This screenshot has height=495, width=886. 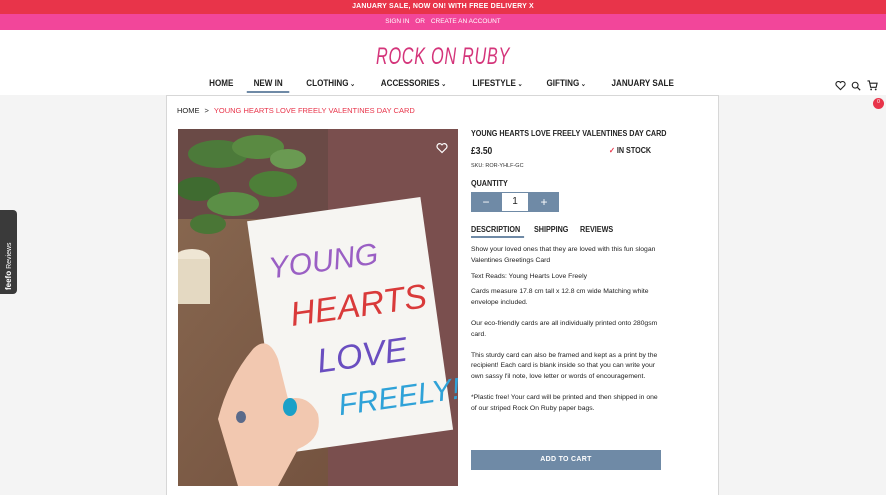 What do you see at coordinates (482, 151) in the screenshot?
I see `product-price: £3.50` at bounding box center [482, 151].